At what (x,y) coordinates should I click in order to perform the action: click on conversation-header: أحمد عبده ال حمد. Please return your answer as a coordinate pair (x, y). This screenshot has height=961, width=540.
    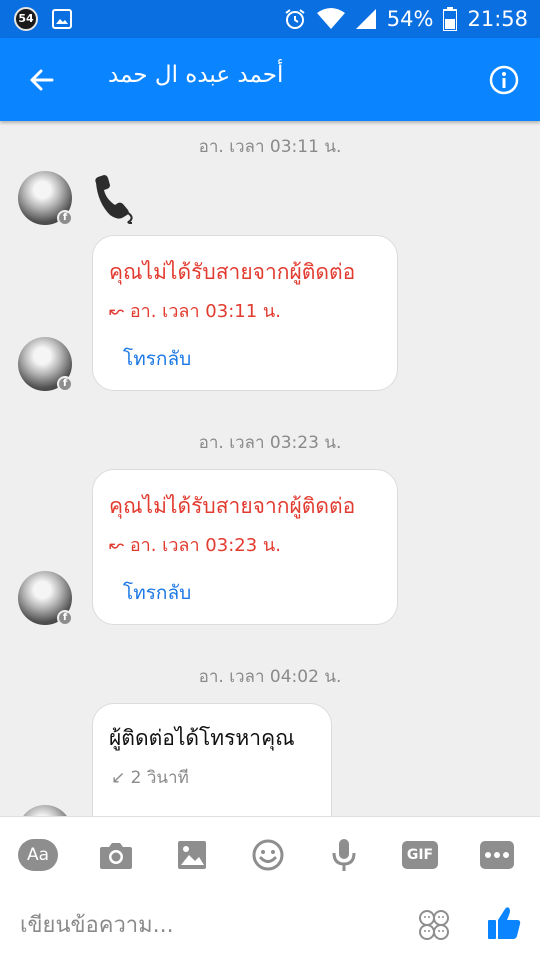
    Looking at the image, I should click on (270, 79).